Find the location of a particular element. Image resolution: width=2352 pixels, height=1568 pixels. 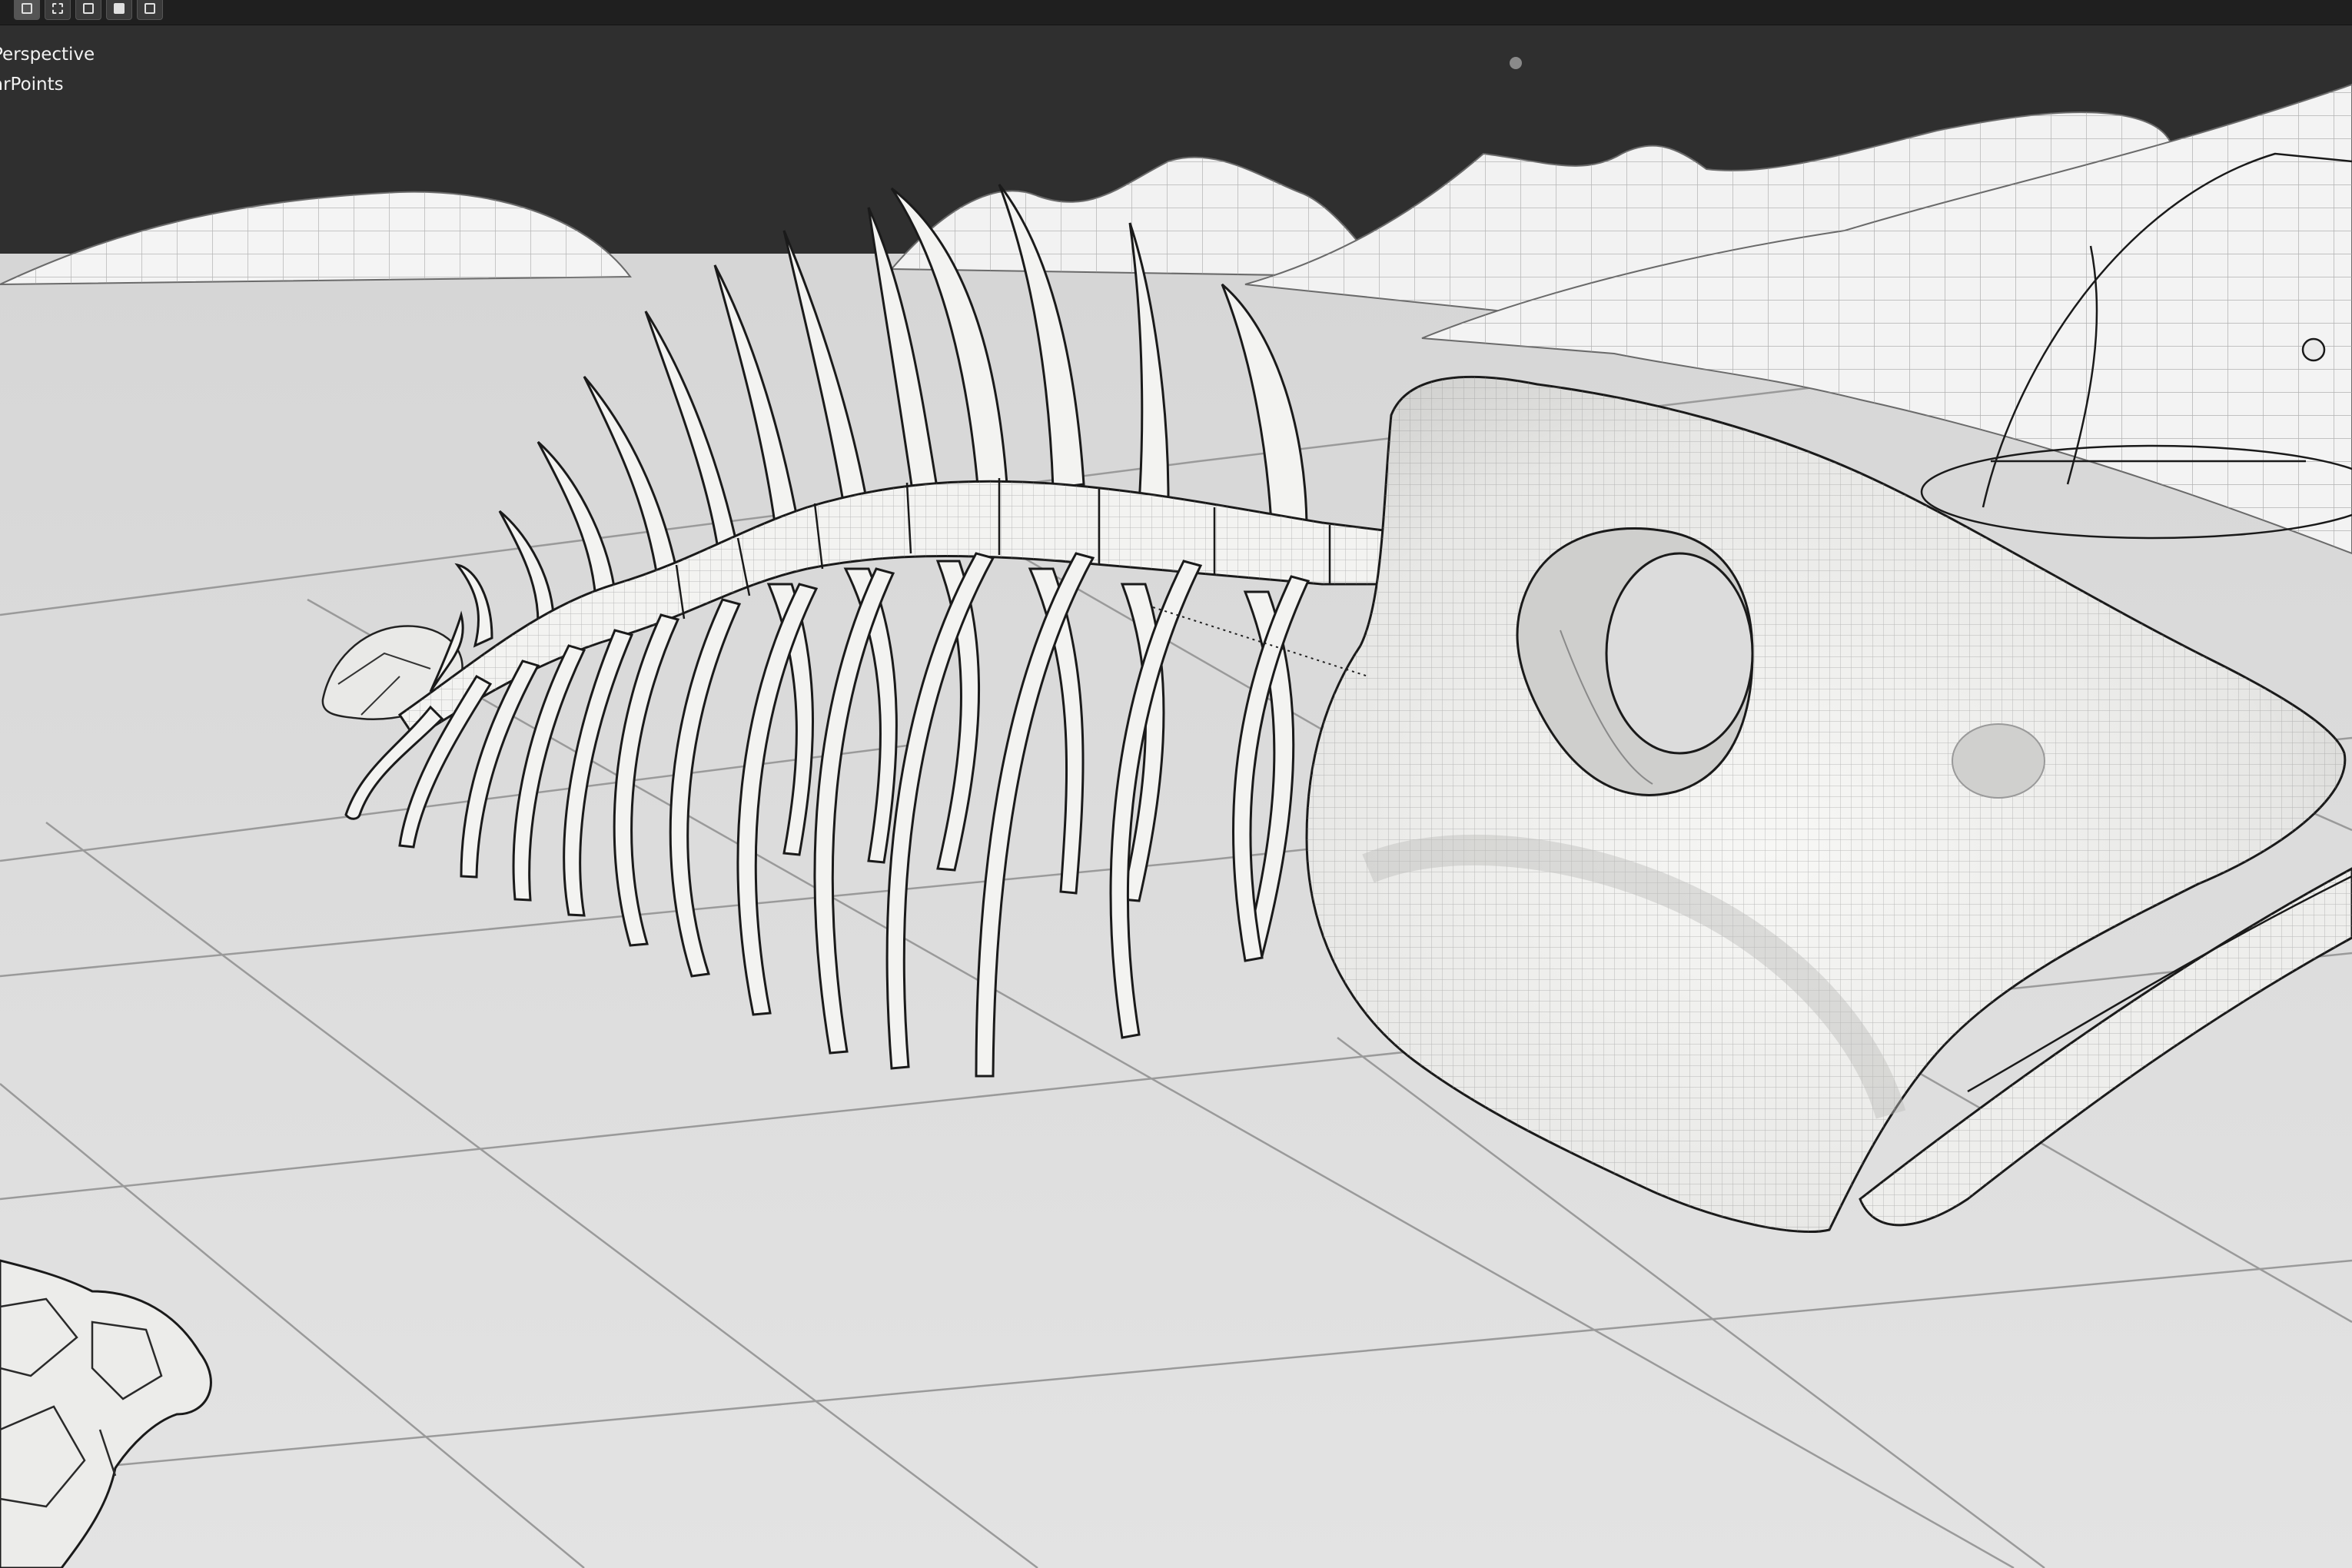

origin-point-icon is located at coordinates (1516, 63).